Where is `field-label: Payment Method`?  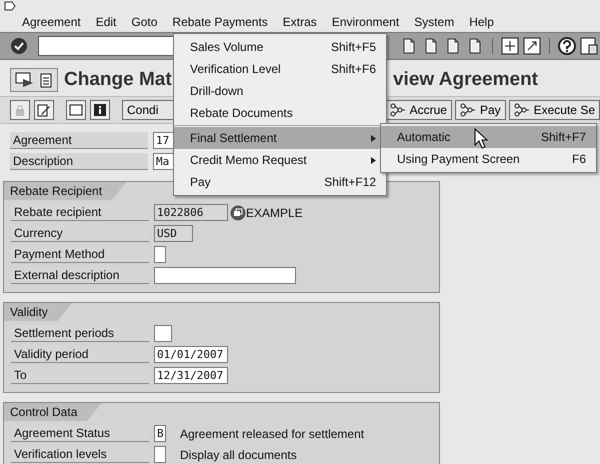 field-label: Payment Method is located at coordinates (80, 254).